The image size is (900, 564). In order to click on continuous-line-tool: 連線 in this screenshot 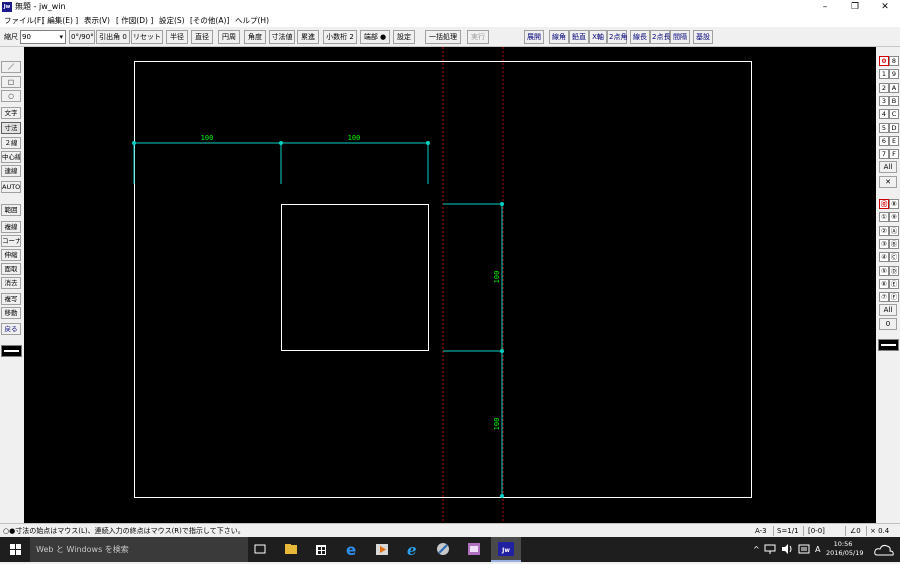, I will do `click(11, 171)`.